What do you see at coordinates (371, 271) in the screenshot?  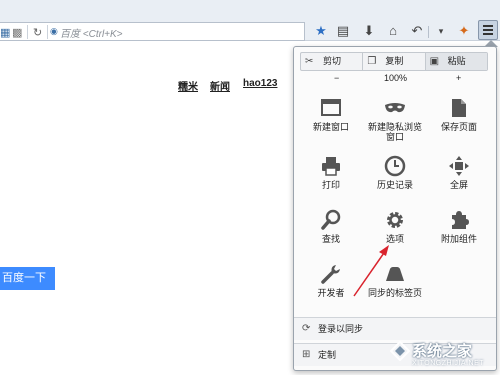 I see `annotation-arrow` at bounding box center [371, 271].